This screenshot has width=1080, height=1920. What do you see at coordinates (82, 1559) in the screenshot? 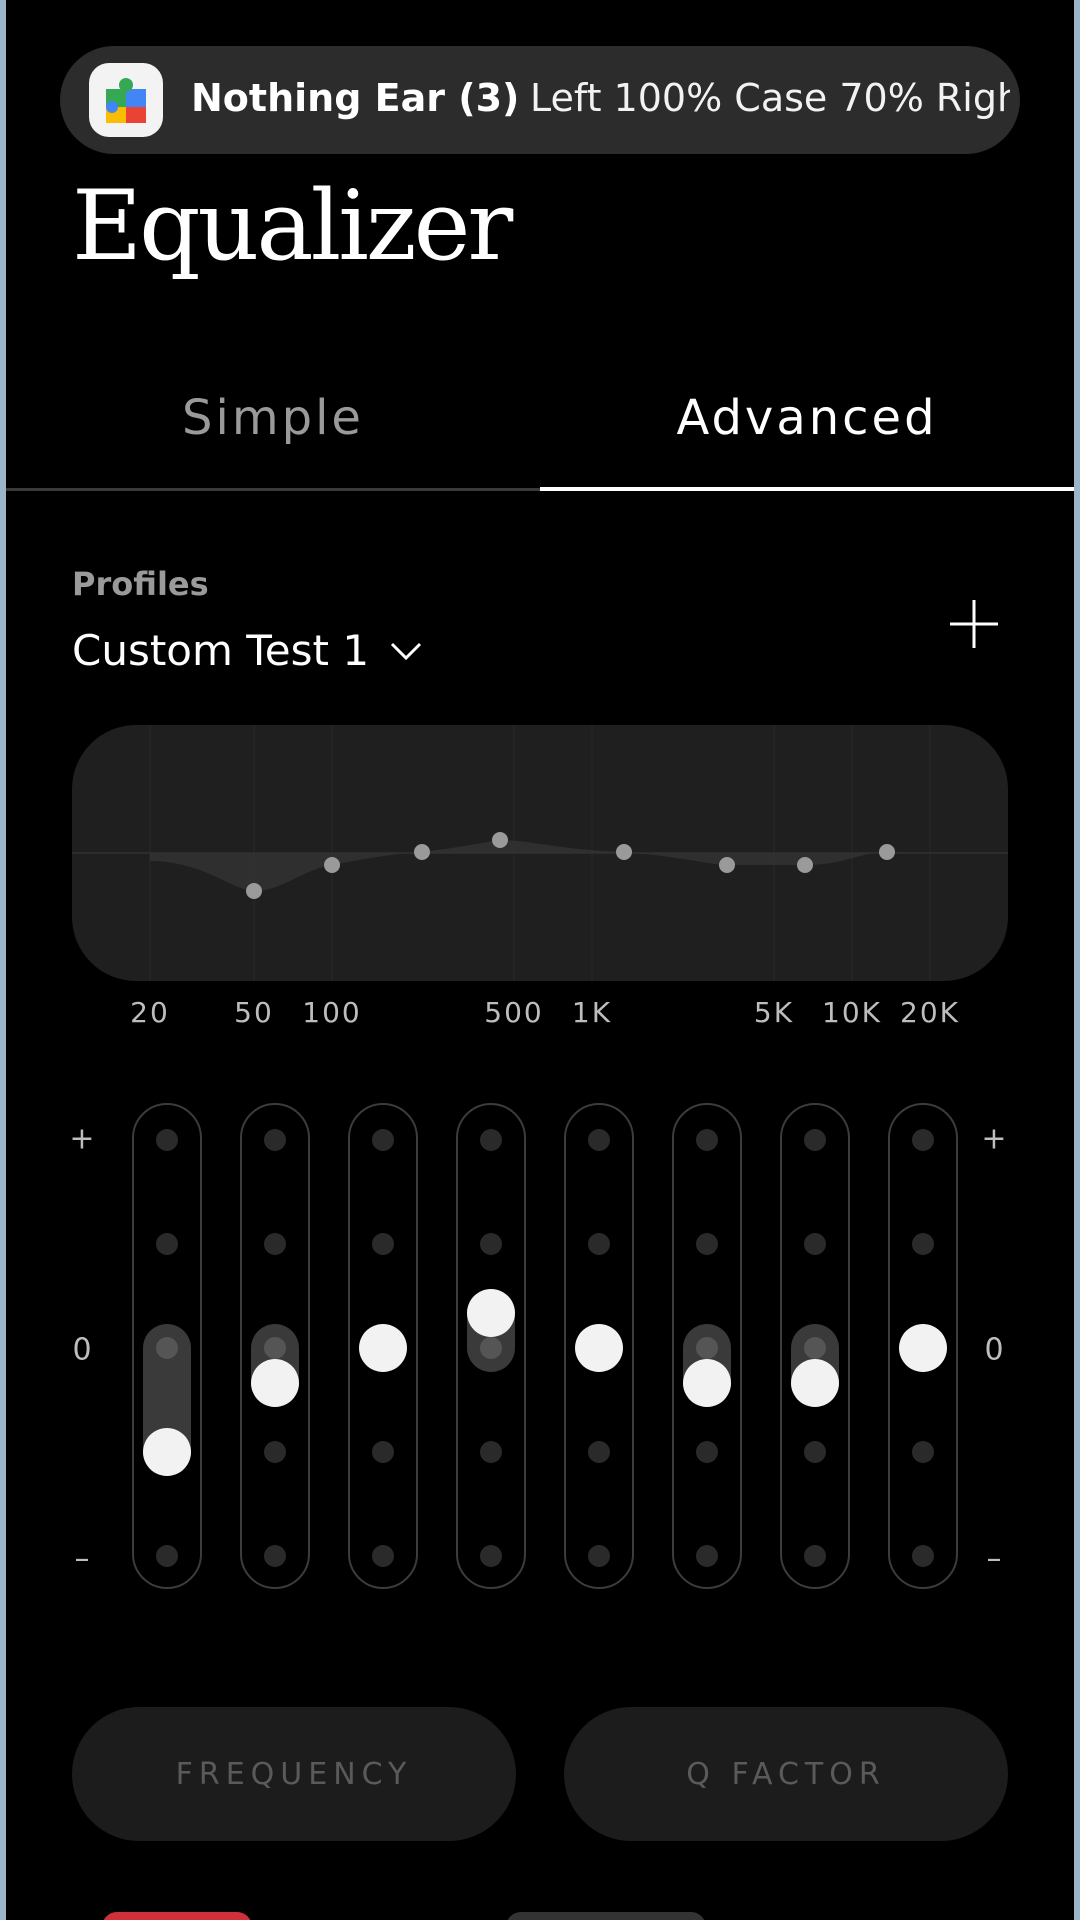
I see `gain-minus-label-left: –` at bounding box center [82, 1559].